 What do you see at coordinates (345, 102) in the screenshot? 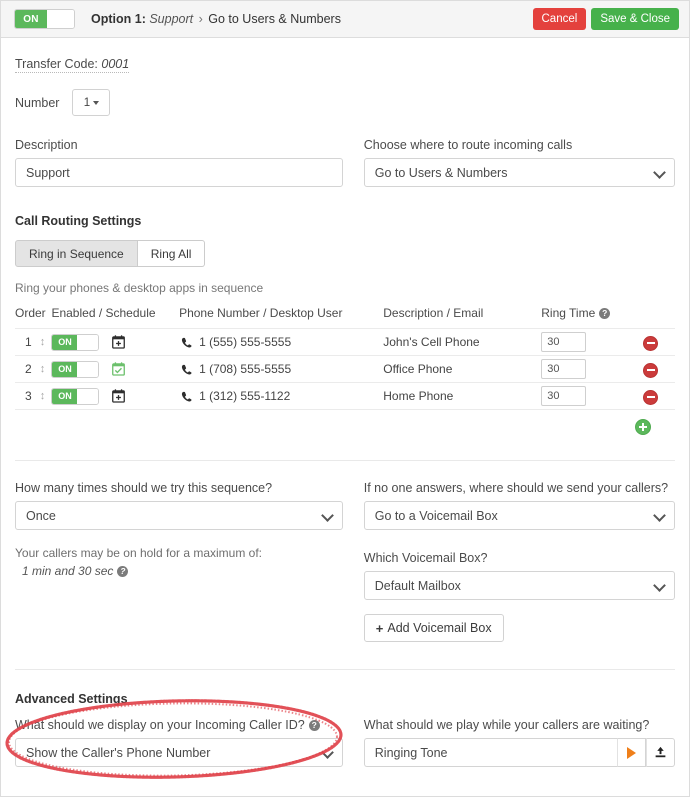
I see `number-row: Number 1` at bounding box center [345, 102].